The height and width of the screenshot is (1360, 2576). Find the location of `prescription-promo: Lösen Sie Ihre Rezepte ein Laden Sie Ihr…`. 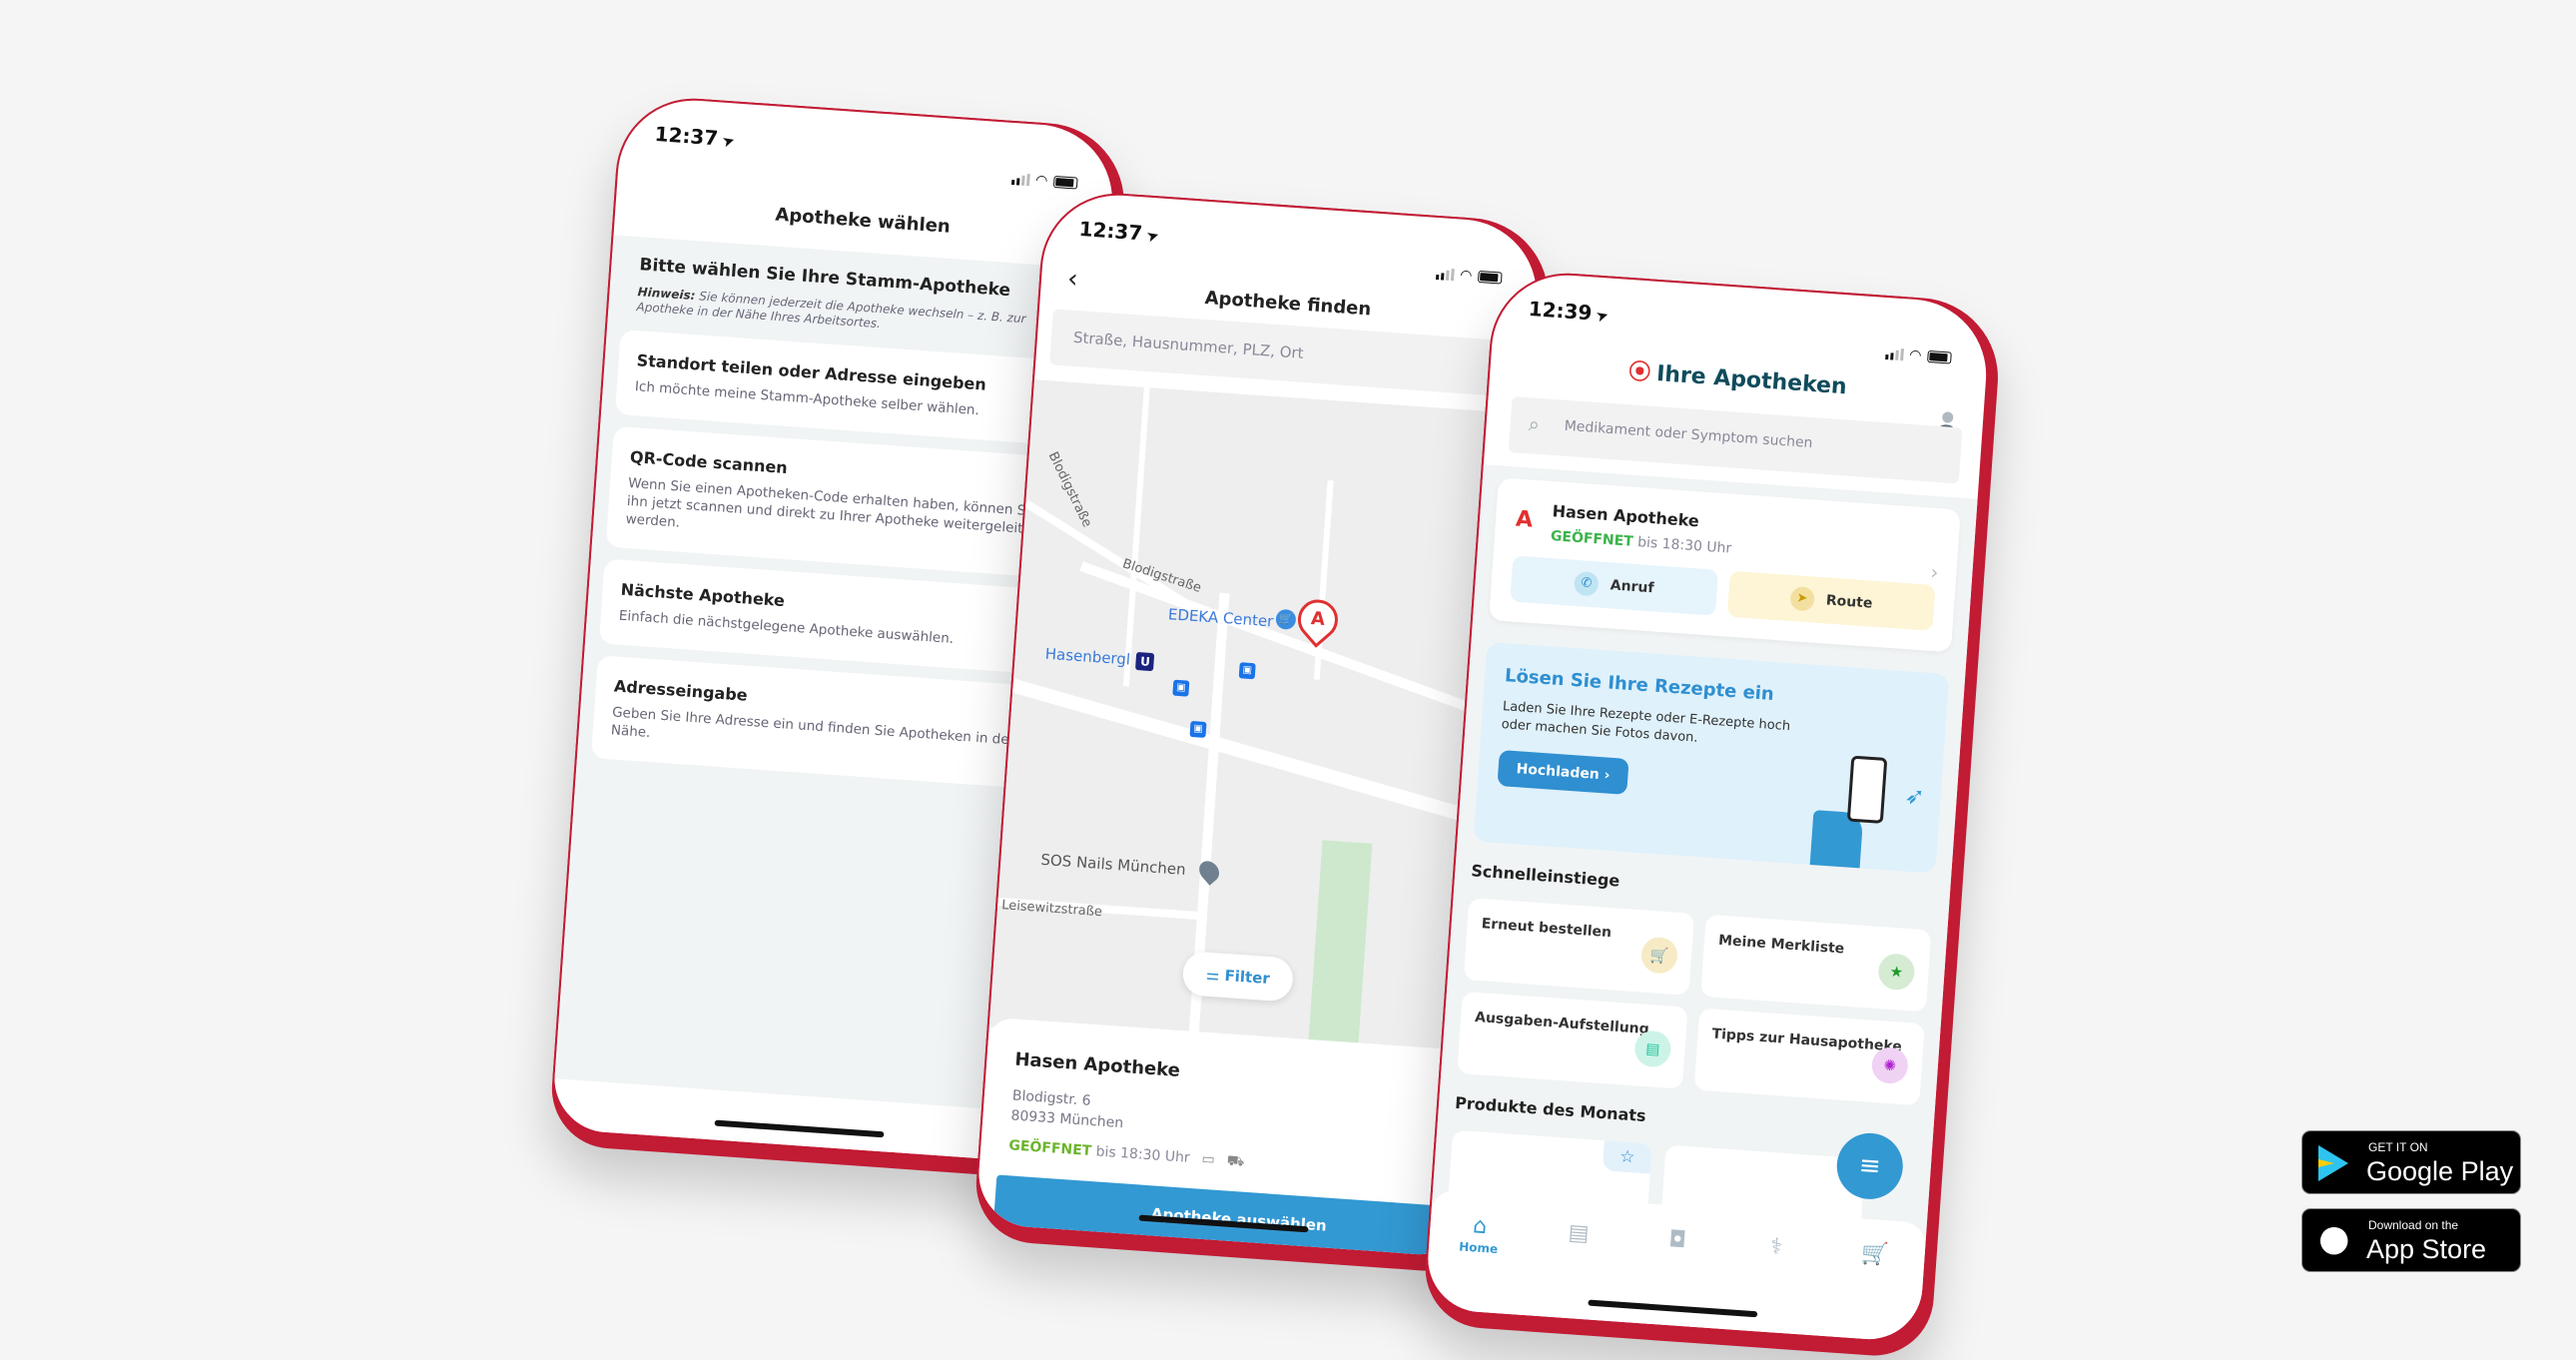

prescription-promo: Lösen Sie Ihre Rezepte ein Laden Sie Ihr… is located at coordinates (1712, 757).